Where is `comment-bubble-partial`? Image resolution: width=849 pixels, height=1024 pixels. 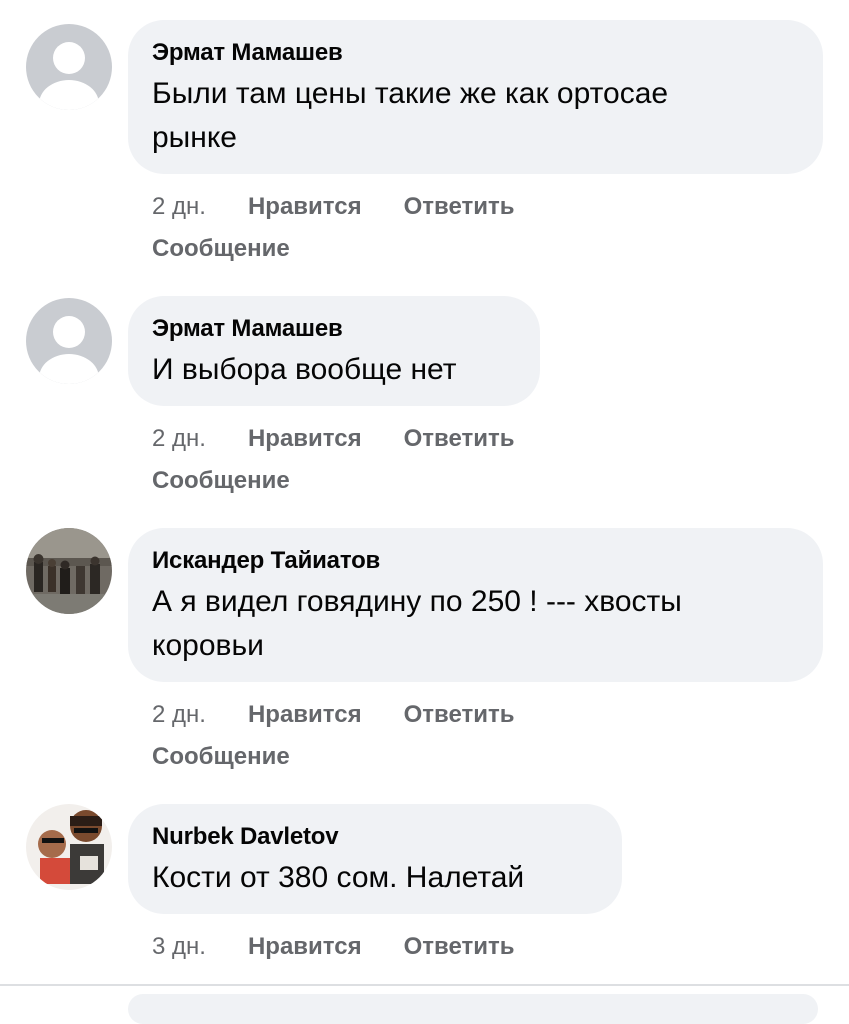
comment-bubble-partial is located at coordinates (473, 1009).